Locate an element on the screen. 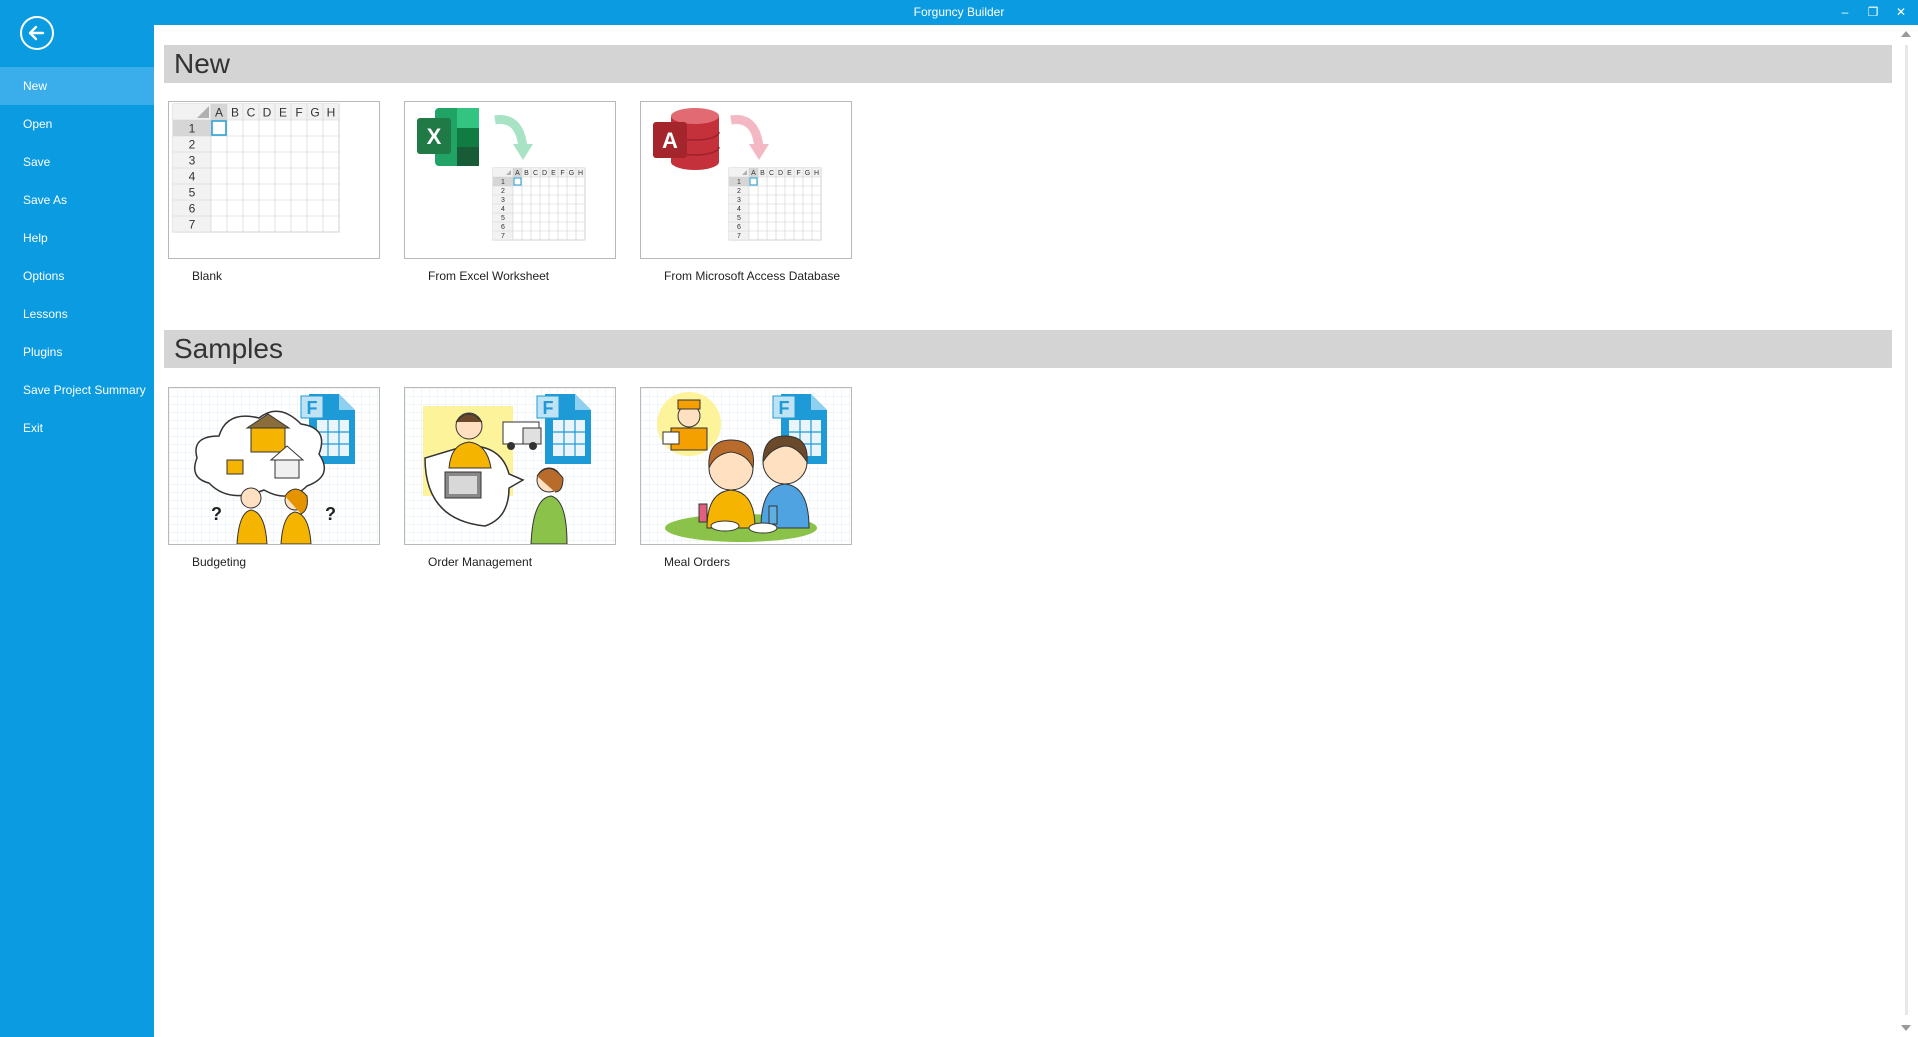 This screenshot has width=1918, height=1037. svg-text: X is located at coordinates (434, 136).